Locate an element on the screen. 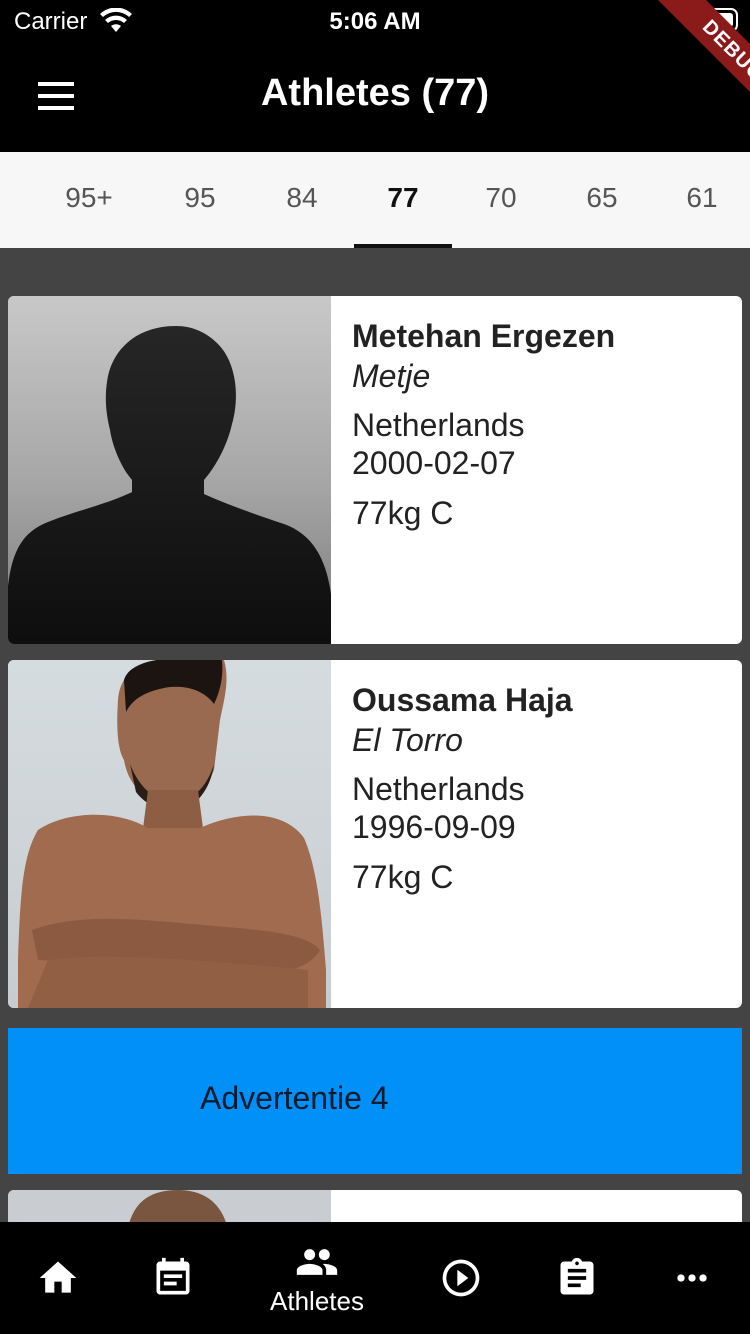 This screenshot has height=1334, width=750. home-icon is located at coordinates (58, 1277).